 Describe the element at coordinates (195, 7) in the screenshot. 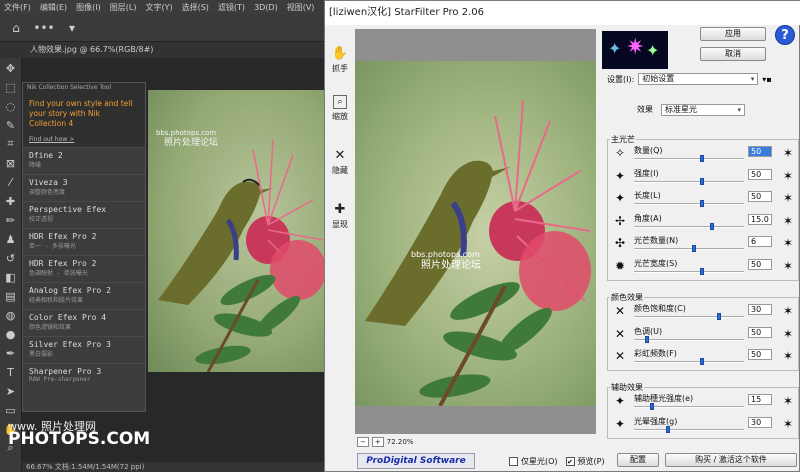

I see `menu-item: 选择(S)` at that location.